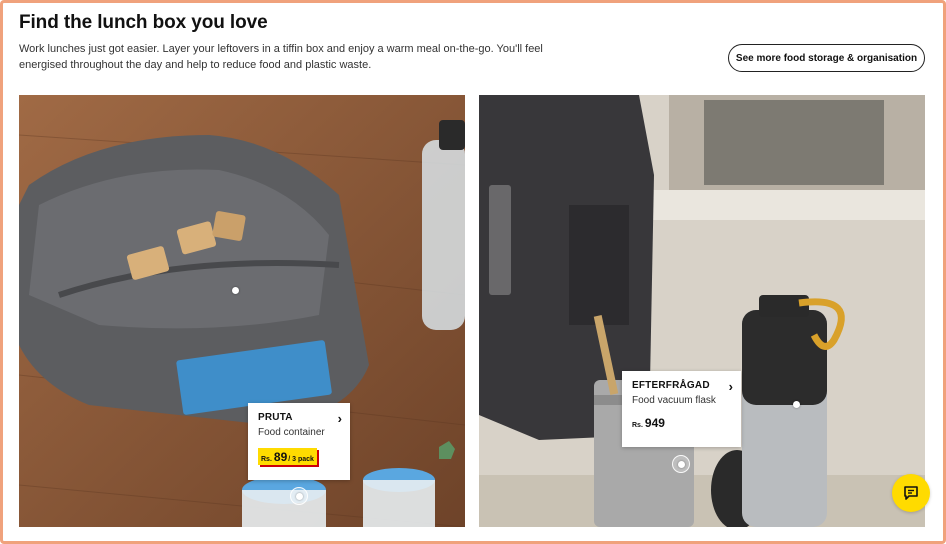 The width and height of the screenshot is (946, 544). Describe the element at coordinates (291, 432) in the screenshot. I see `product-type: Food container` at that location.